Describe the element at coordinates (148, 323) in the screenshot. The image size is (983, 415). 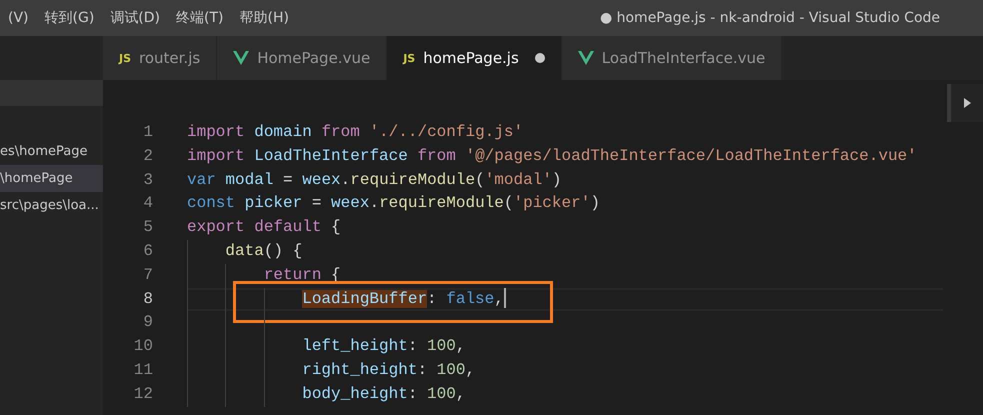
I see `line-number: 9` at that location.